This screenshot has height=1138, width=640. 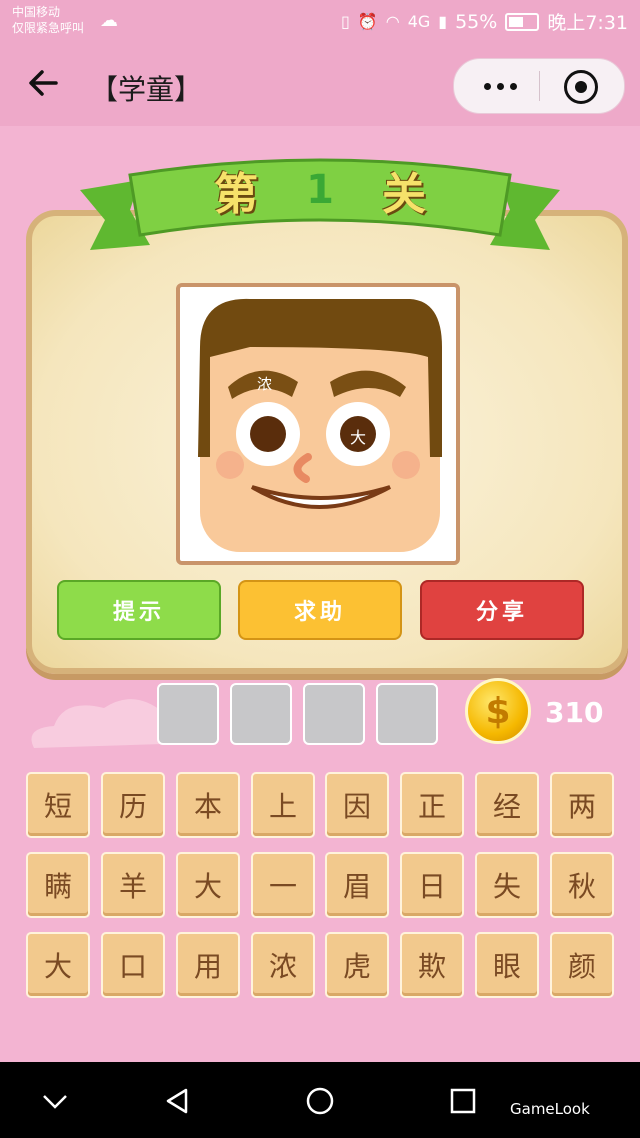 I want to click on letter-tile: 虎, so click(x=357, y=965).